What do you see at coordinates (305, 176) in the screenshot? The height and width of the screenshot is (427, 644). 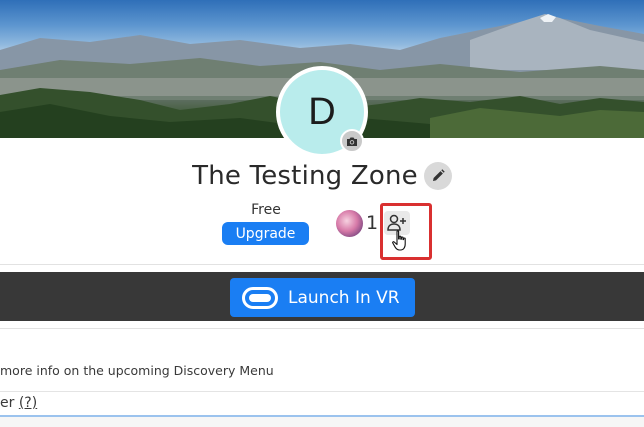 I see `page-title: The Testing Zone` at bounding box center [305, 176].